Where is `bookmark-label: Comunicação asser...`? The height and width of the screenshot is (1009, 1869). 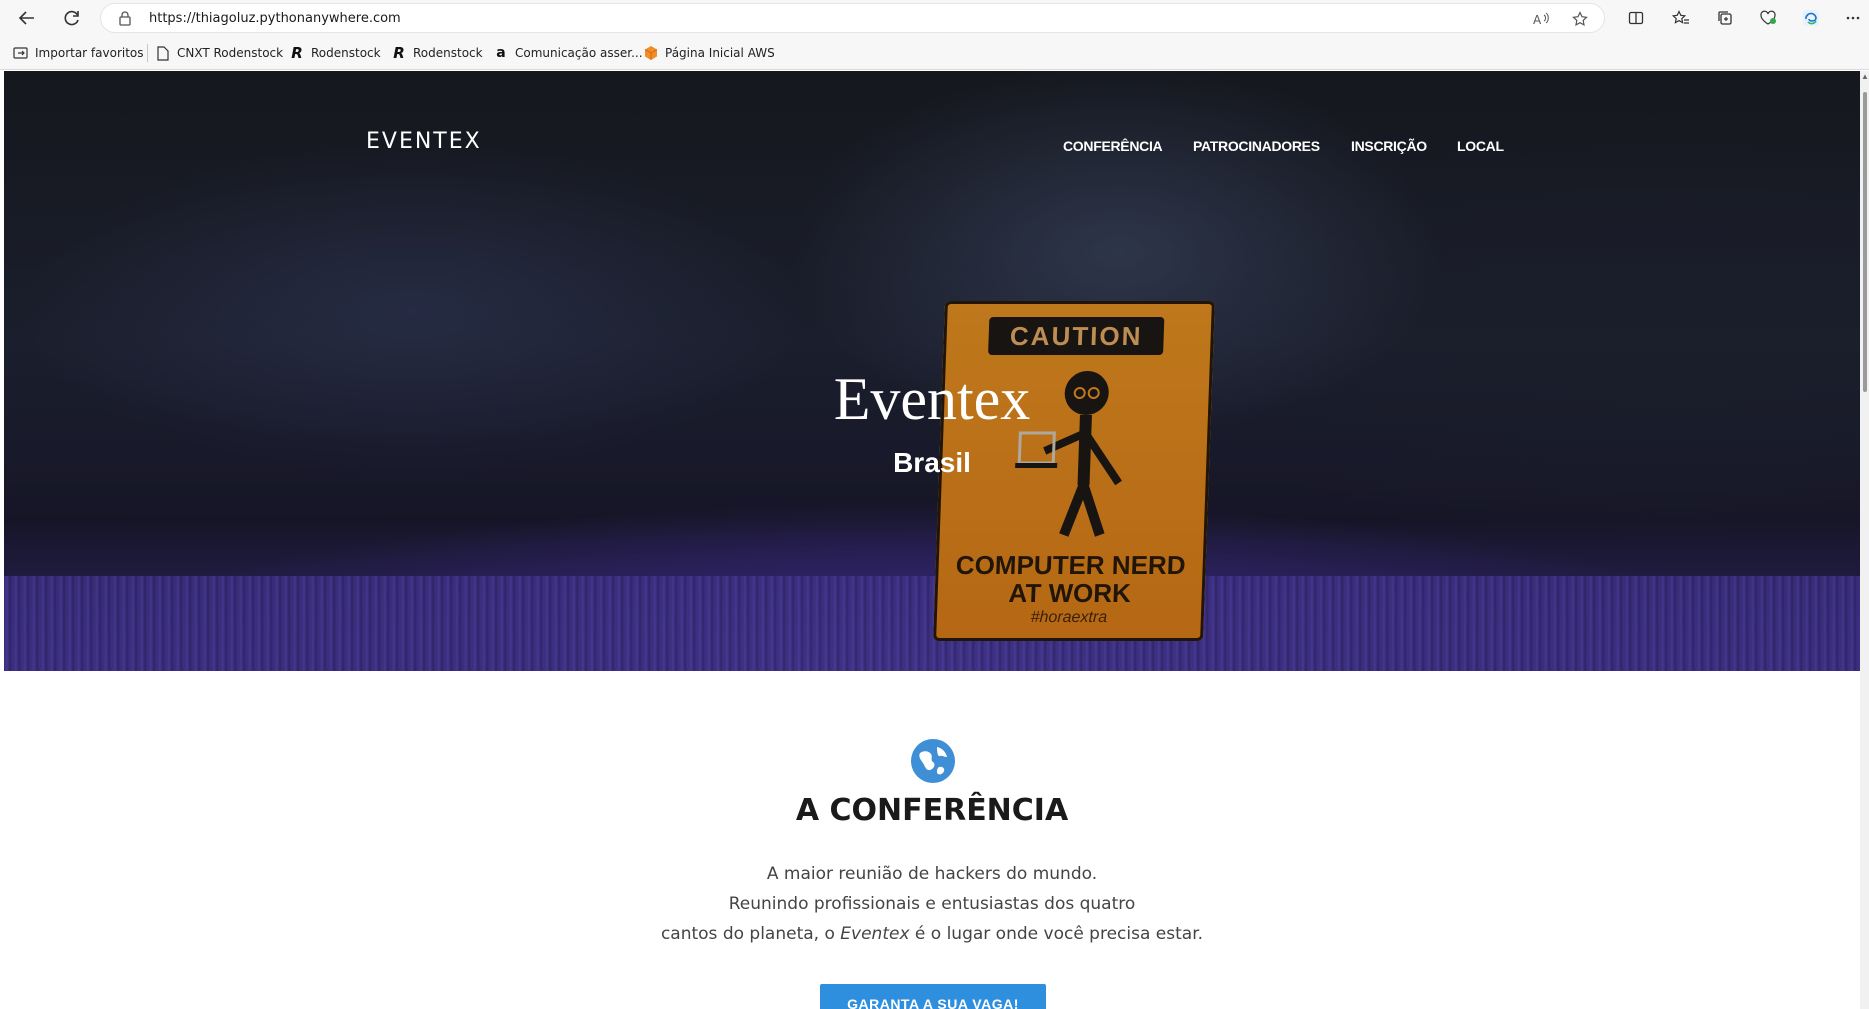 bookmark-label: Comunicação asser... is located at coordinates (579, 53).